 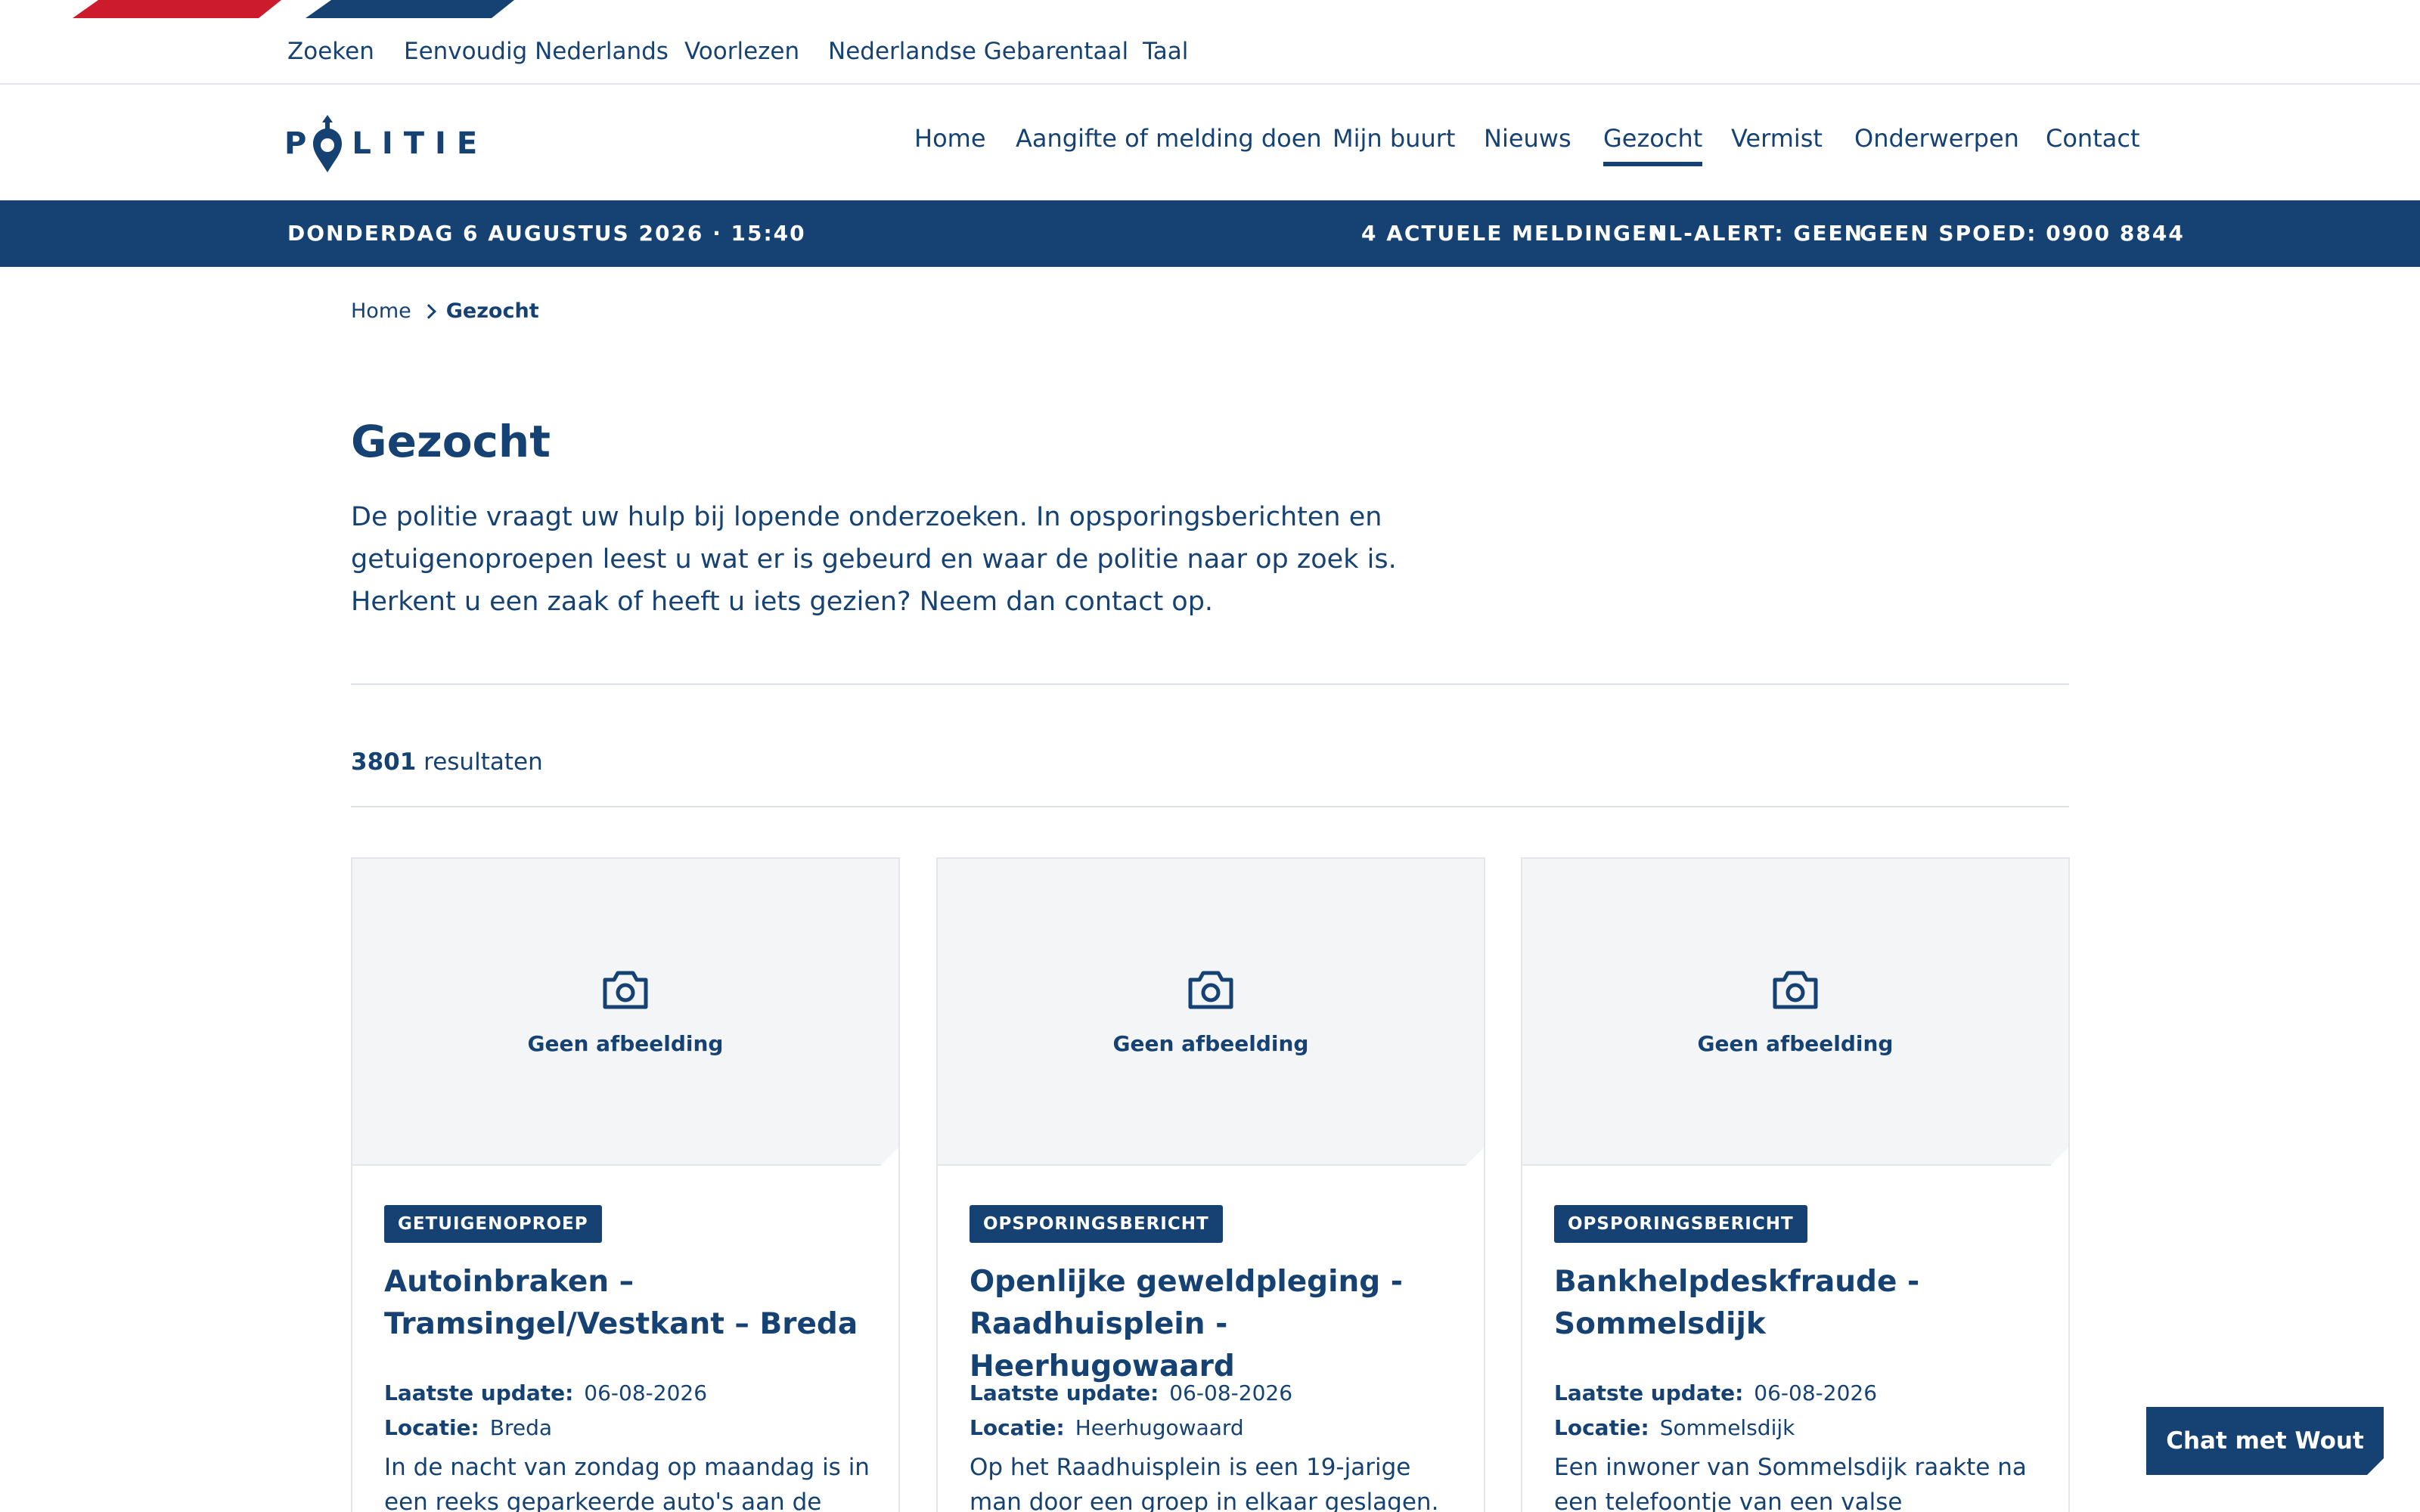 I want to click on logo-text: LITIE, so click(x=421, y=143).